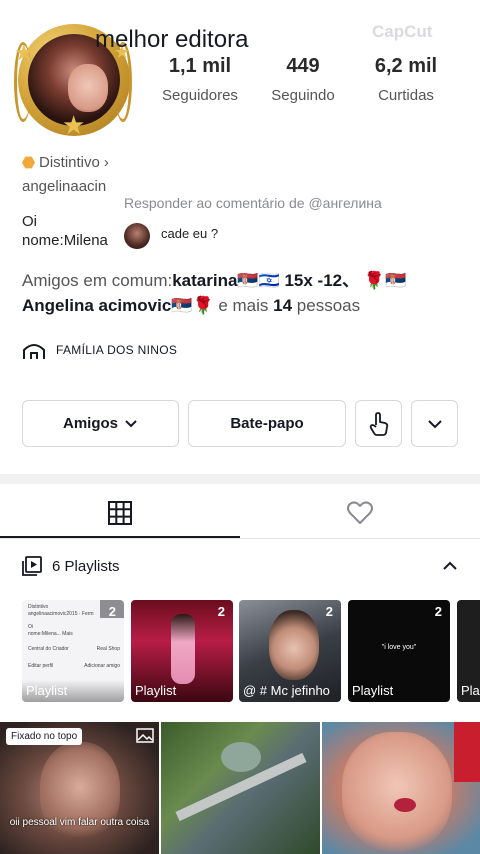  I want to click on card-preview-line: Adicionar amigo, so click(102, 666).